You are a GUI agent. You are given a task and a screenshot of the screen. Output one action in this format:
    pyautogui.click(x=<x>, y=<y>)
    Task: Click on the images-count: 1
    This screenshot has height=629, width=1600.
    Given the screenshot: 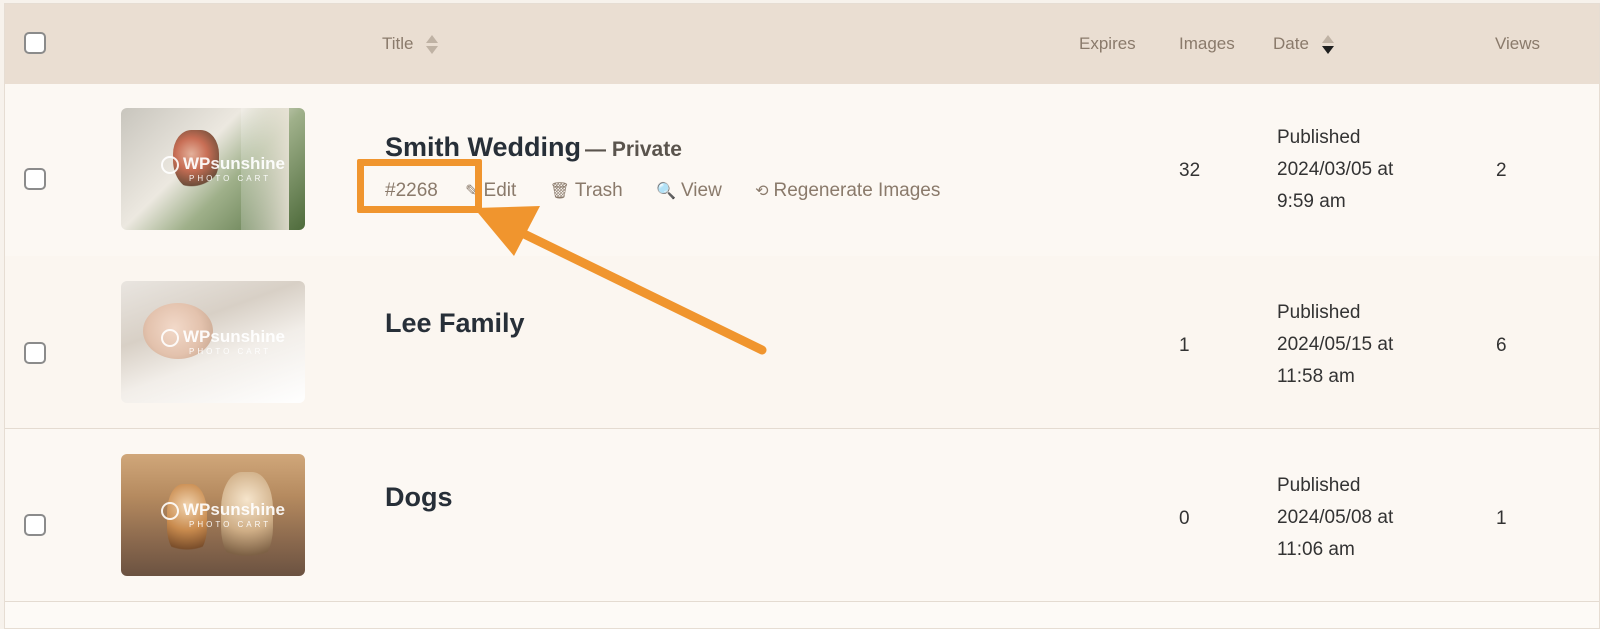 What is the action you would take?
    pyautogui.click(x=1184, y=345)
    